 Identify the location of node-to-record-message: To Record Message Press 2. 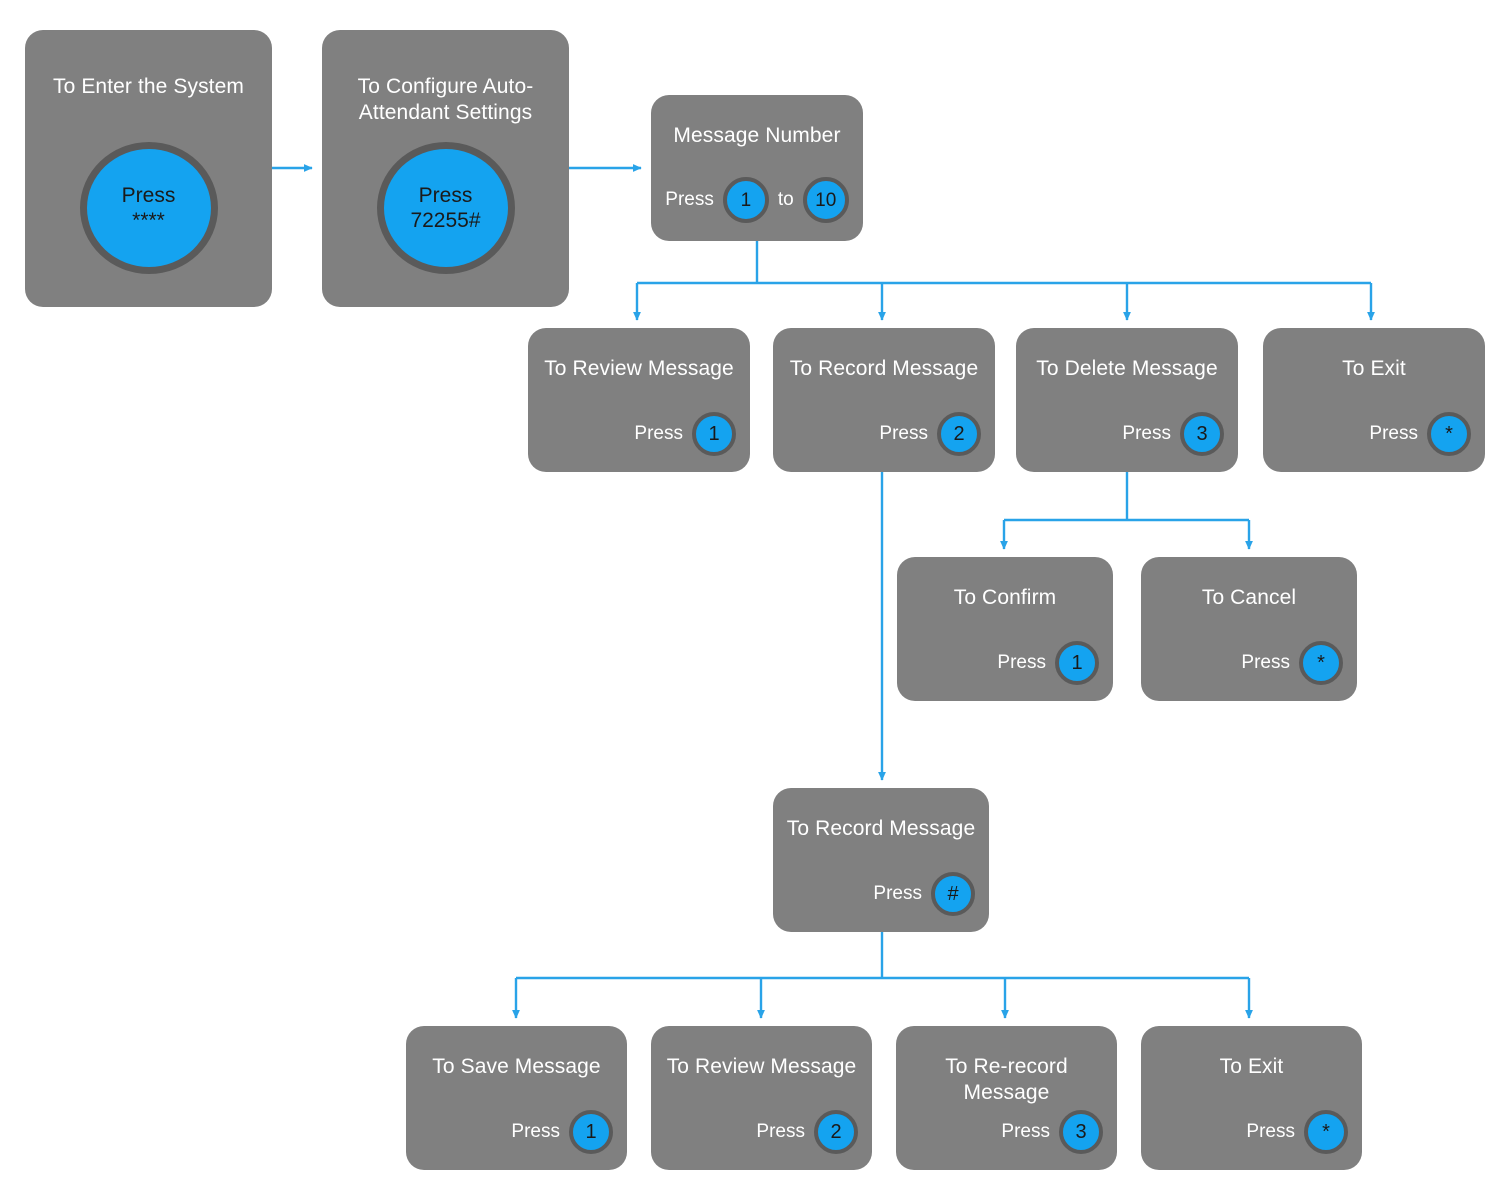
(884, 400).